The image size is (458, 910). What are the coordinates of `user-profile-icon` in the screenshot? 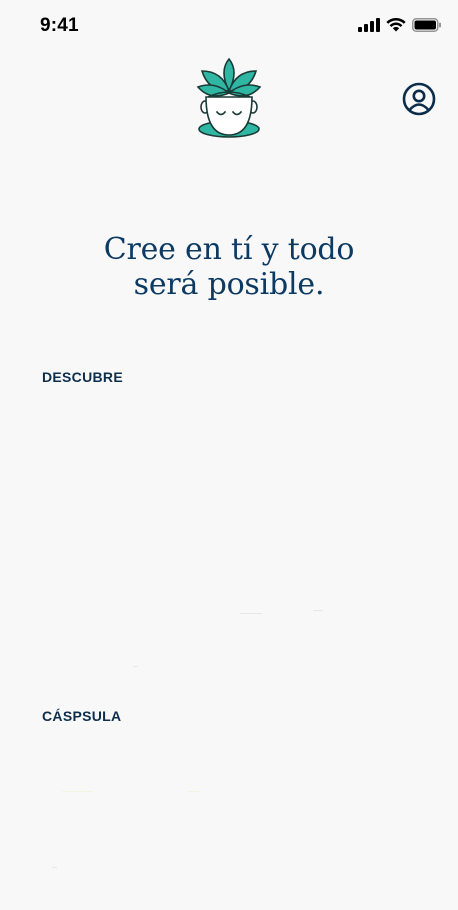 It's located at (419, 101).